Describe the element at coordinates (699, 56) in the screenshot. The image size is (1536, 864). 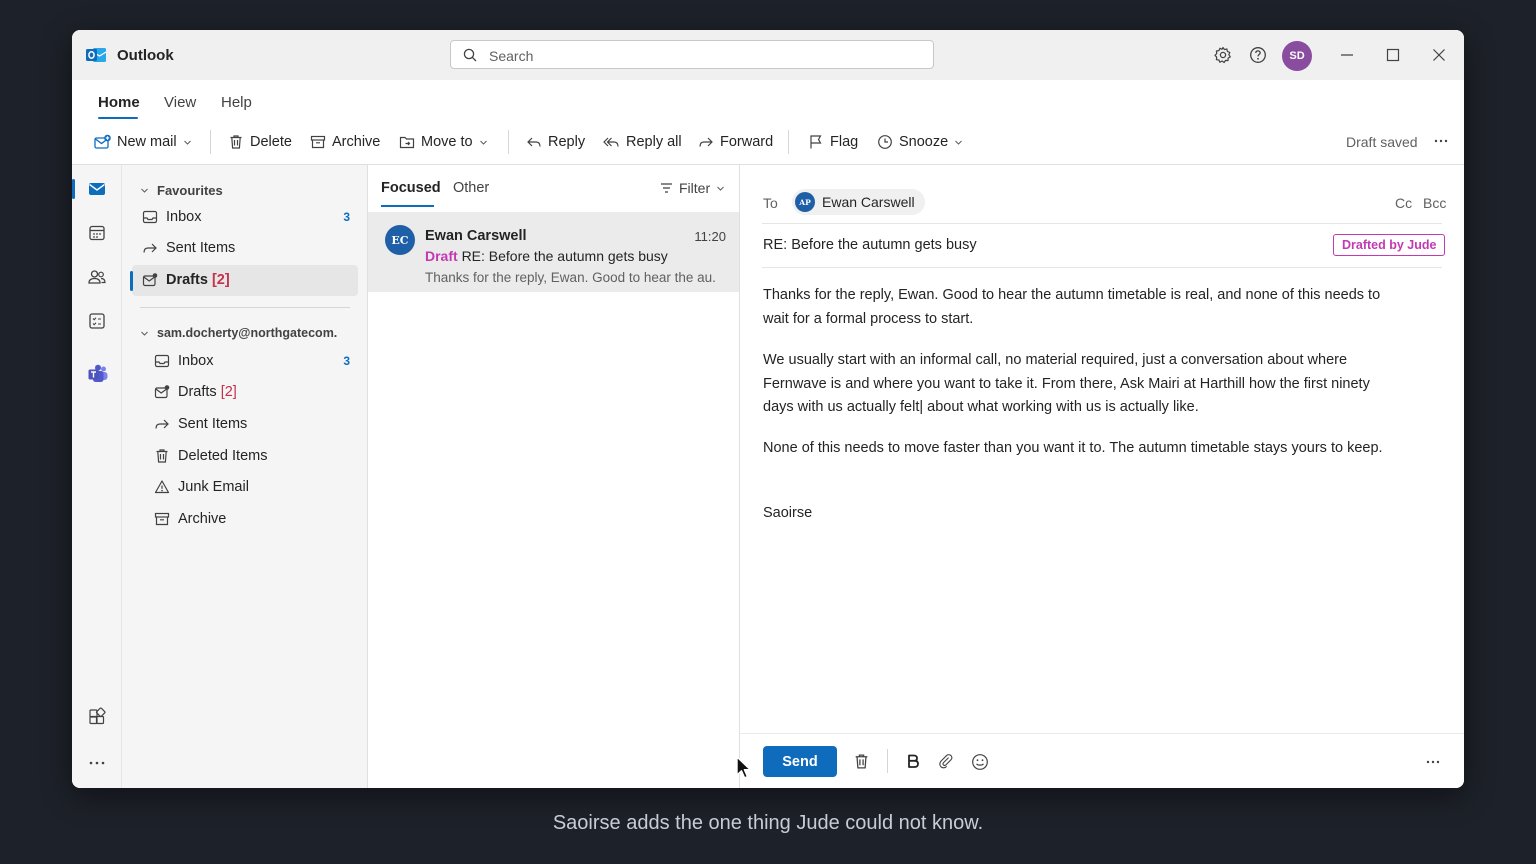
I see `search-input` at that location.